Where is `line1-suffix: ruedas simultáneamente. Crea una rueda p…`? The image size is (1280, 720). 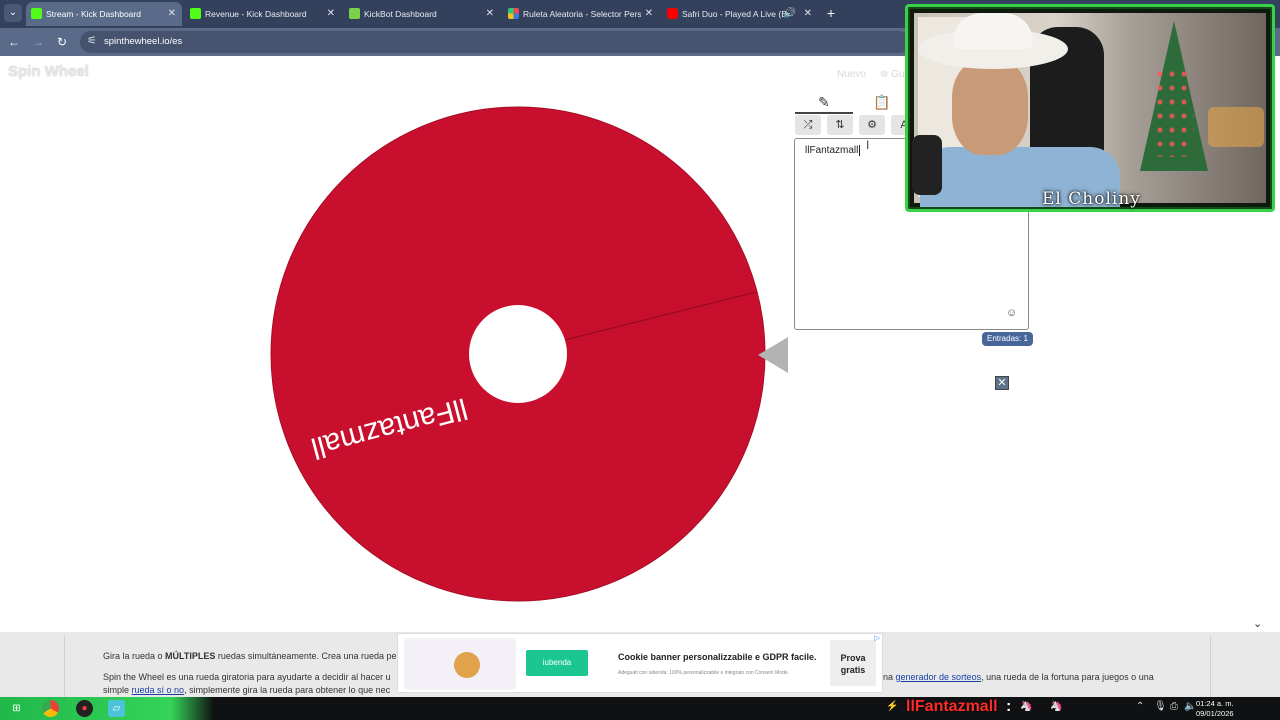
line1-suffix: ruedas simultáneamente. Crea una rueda p… is located at coordinates (306, 656).